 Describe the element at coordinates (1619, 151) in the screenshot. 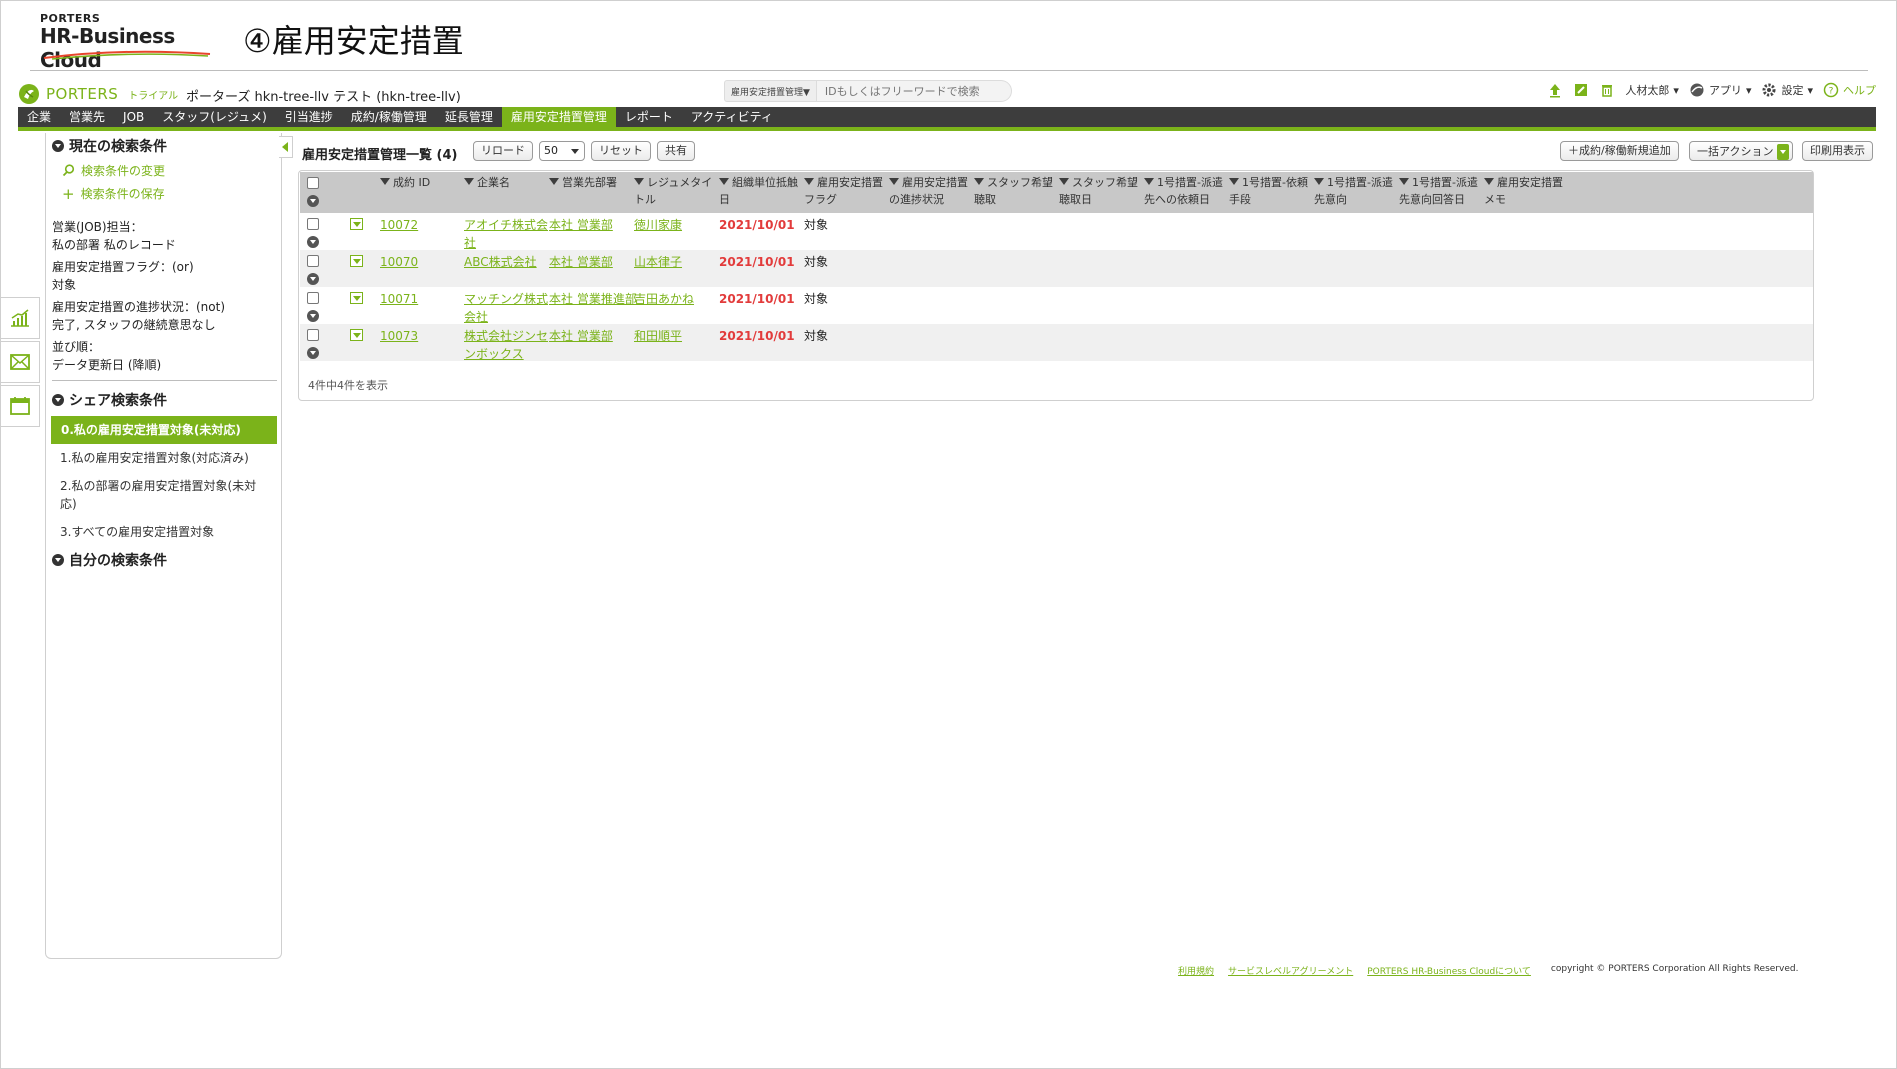

I see `add-contract-button: ＋成約/稼働新規追加` at that location.